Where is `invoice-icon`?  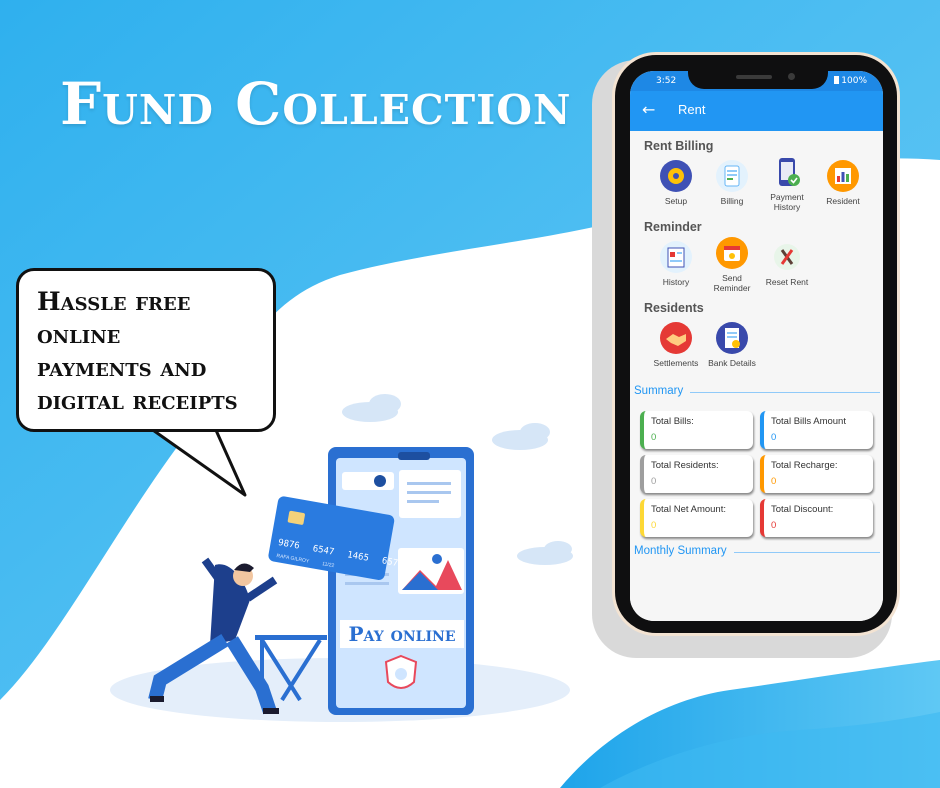
invoice-icon is located at coordinates (732, 176).